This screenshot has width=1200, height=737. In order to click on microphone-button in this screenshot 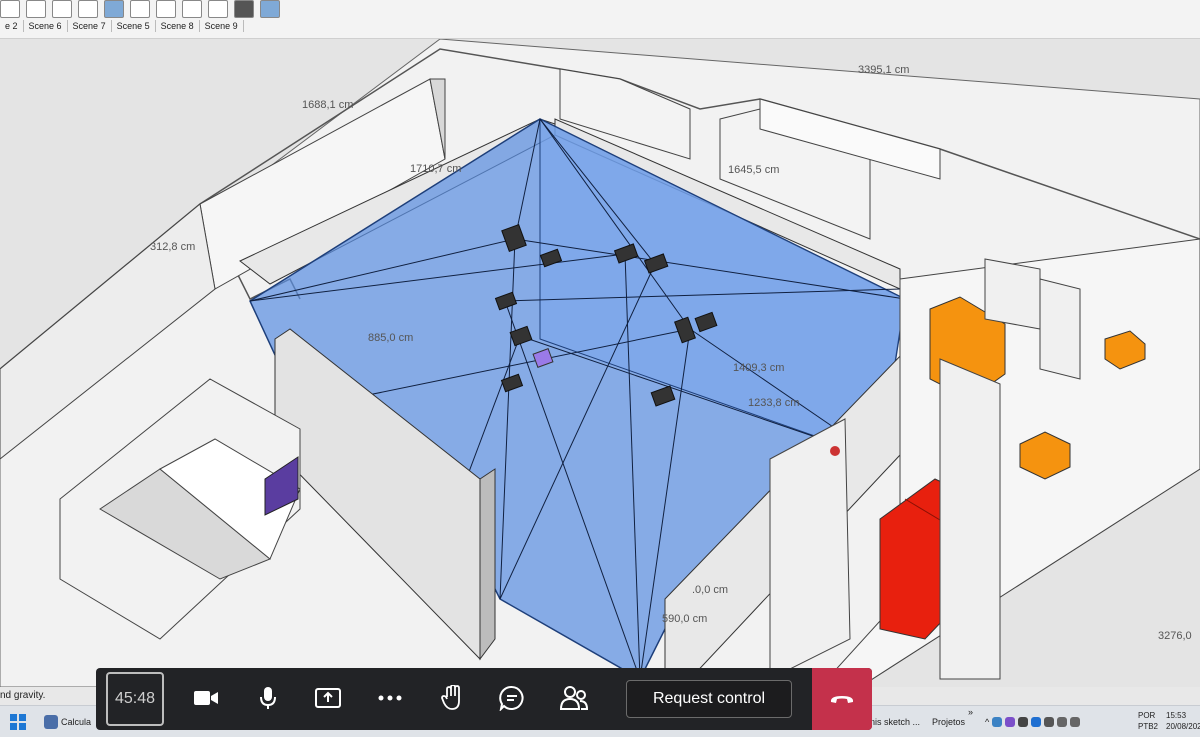, I will do `click(268, 698)`.